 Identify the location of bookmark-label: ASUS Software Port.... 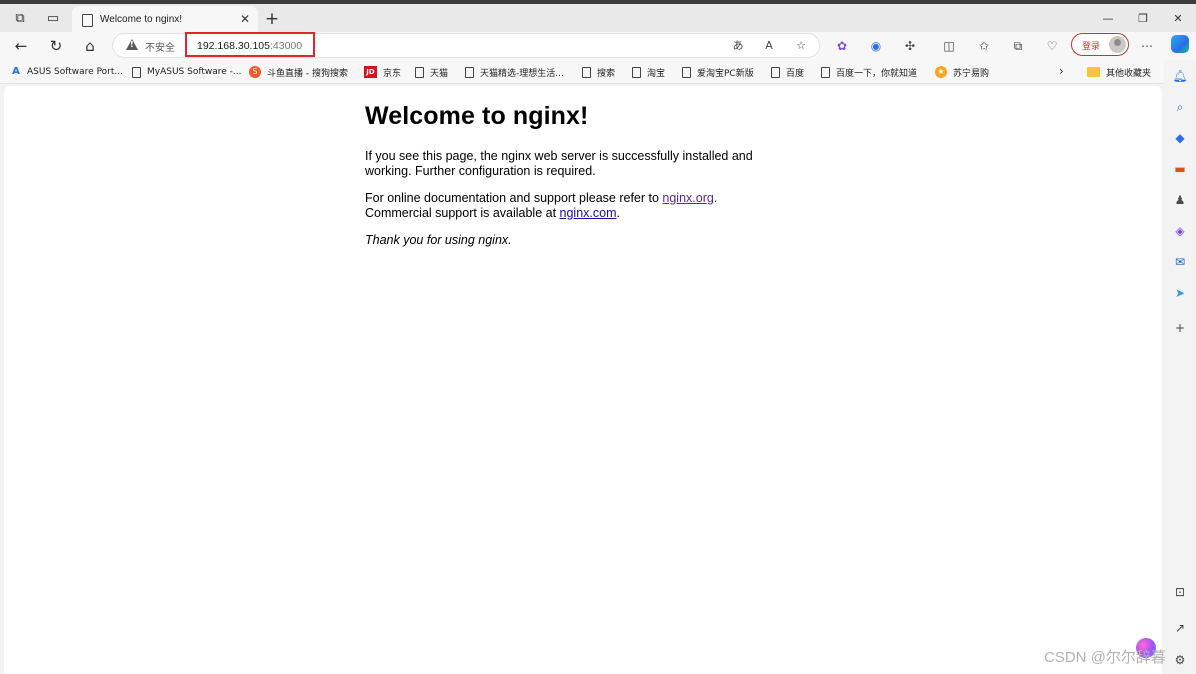
(75, 72).